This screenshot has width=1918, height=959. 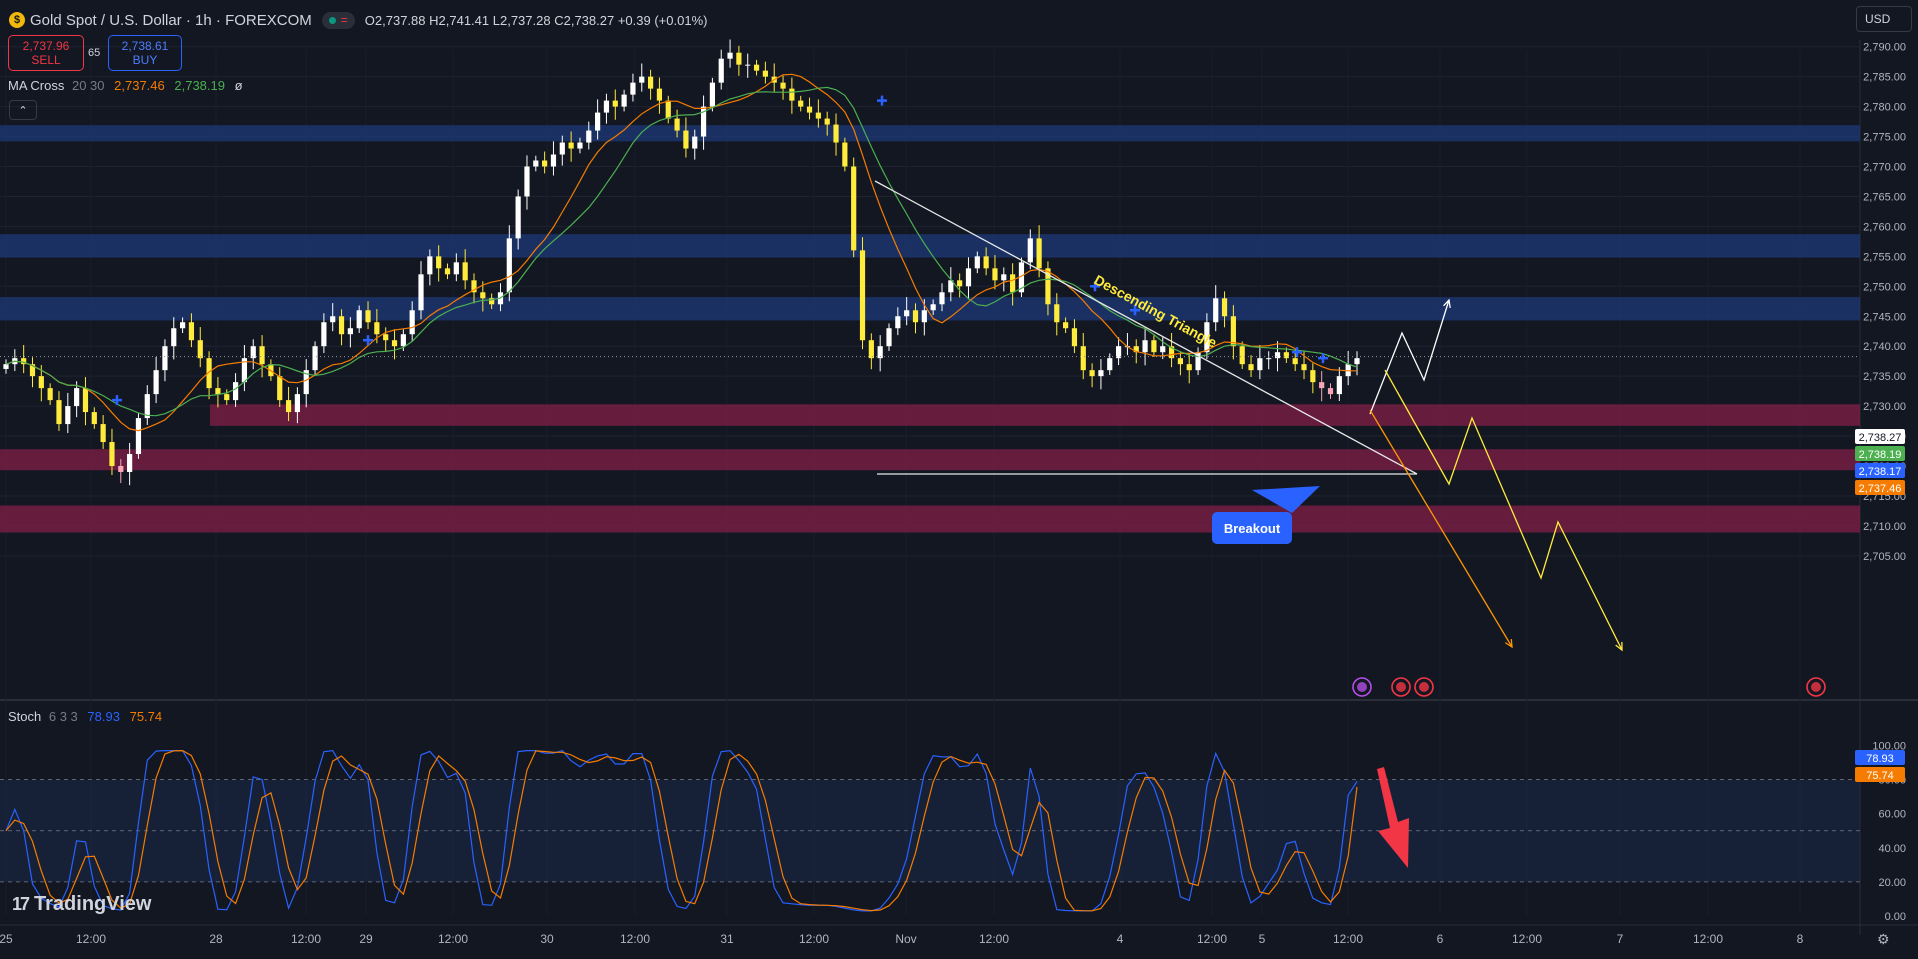 What do you see at coordinates (171, 20) in the screenshot?
I see `symbol-title: Gold Spot / U.S. Dollar · 1h · FOREXCOM` at bounding box center [171, 20].